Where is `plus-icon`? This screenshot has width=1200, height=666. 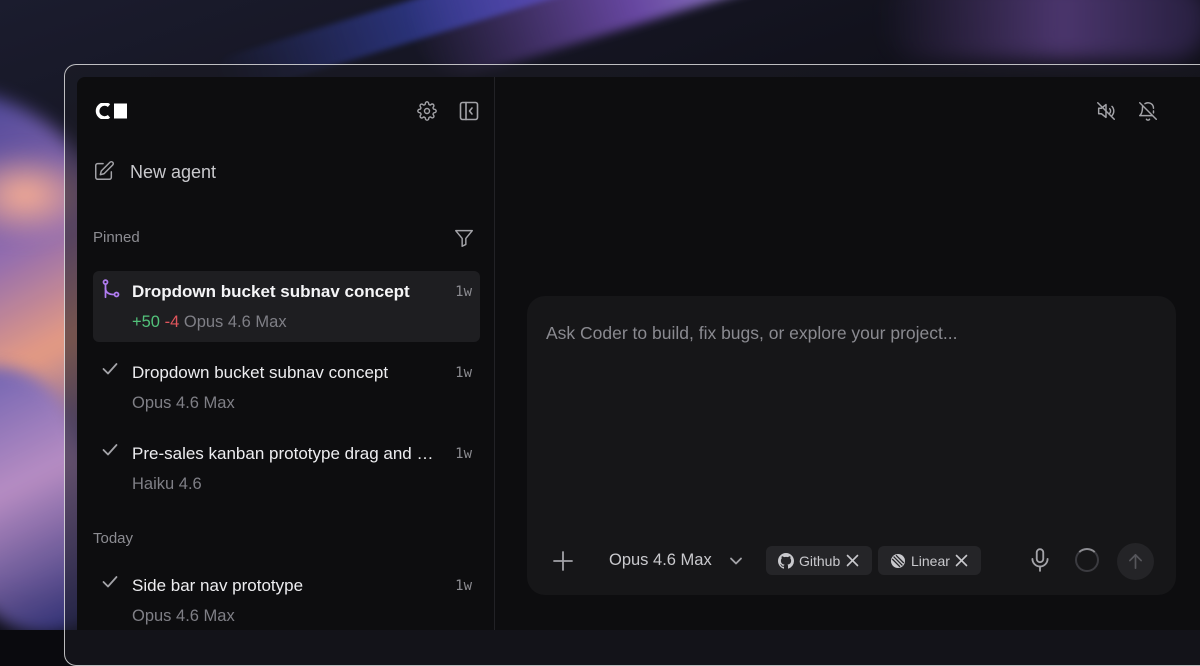
plus-icon is located at coordinates (563, 561).